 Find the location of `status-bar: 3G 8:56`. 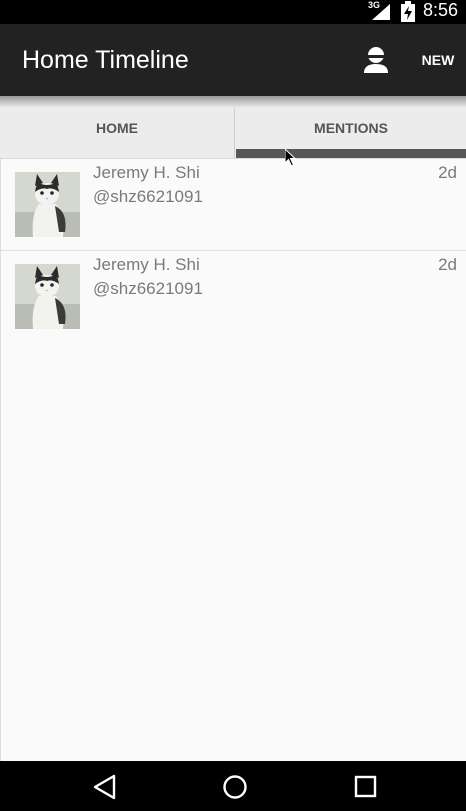

status-bar: 3G 8:56 is located at coordinates (233, 12).